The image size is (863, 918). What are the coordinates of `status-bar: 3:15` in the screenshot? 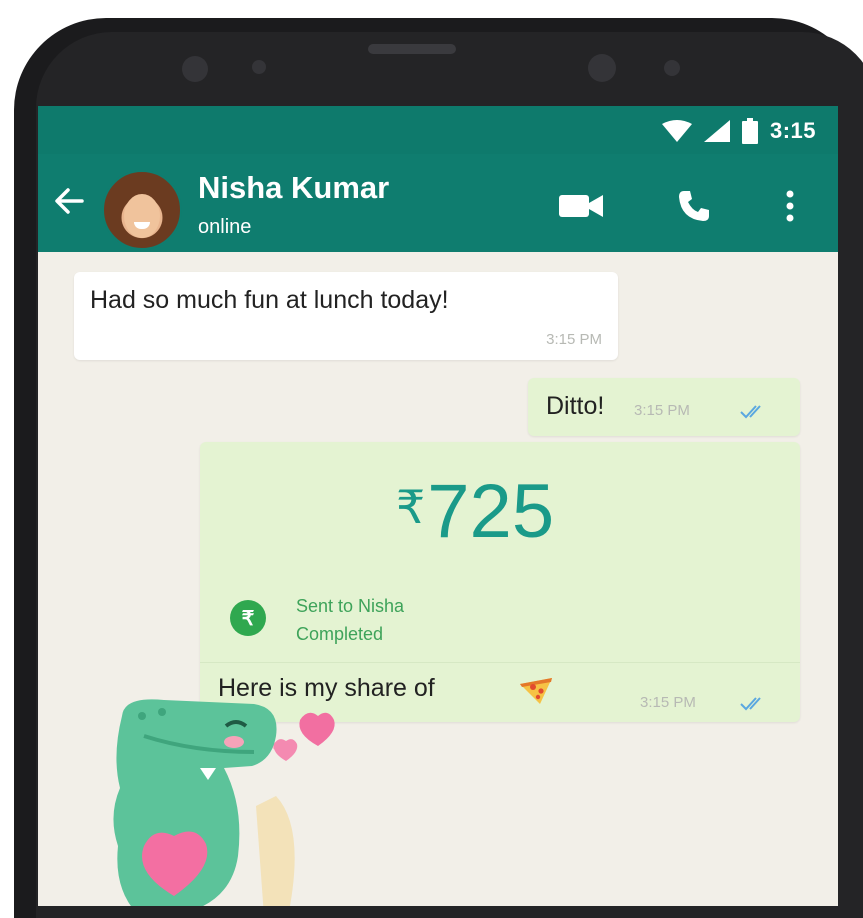 It's located at (438, 130).